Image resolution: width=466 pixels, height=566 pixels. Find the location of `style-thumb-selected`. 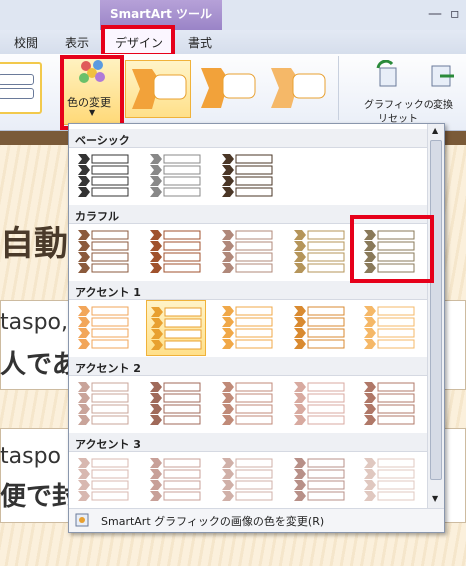

style-thumb-selected is located at coordinates (158, 89).